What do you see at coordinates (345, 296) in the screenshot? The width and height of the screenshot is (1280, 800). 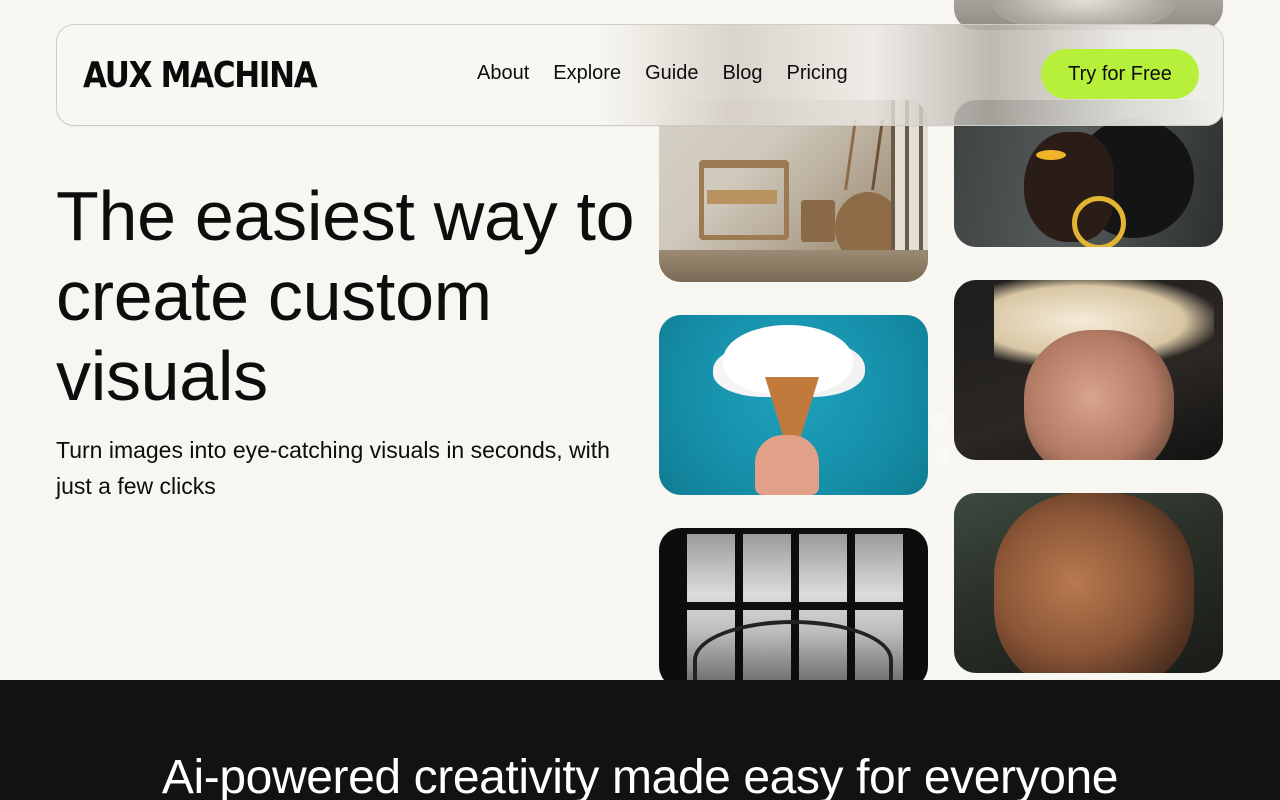 I see `hero-title: The easiest way to create custom visuals` at bounding box center [345, 296].